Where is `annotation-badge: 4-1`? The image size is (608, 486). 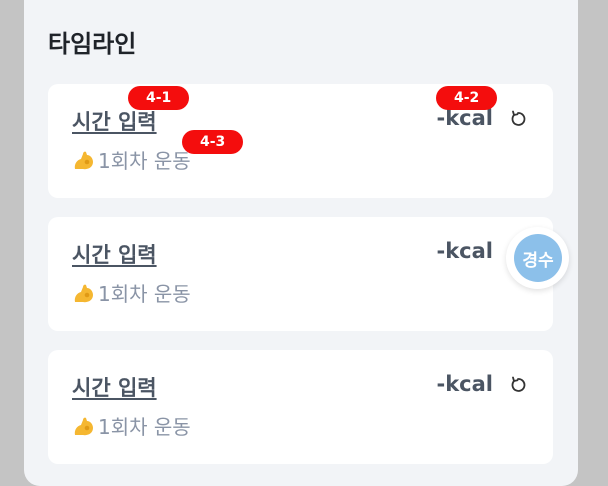 annotation-badge: 4-1 is located at coordinates (159, 98).